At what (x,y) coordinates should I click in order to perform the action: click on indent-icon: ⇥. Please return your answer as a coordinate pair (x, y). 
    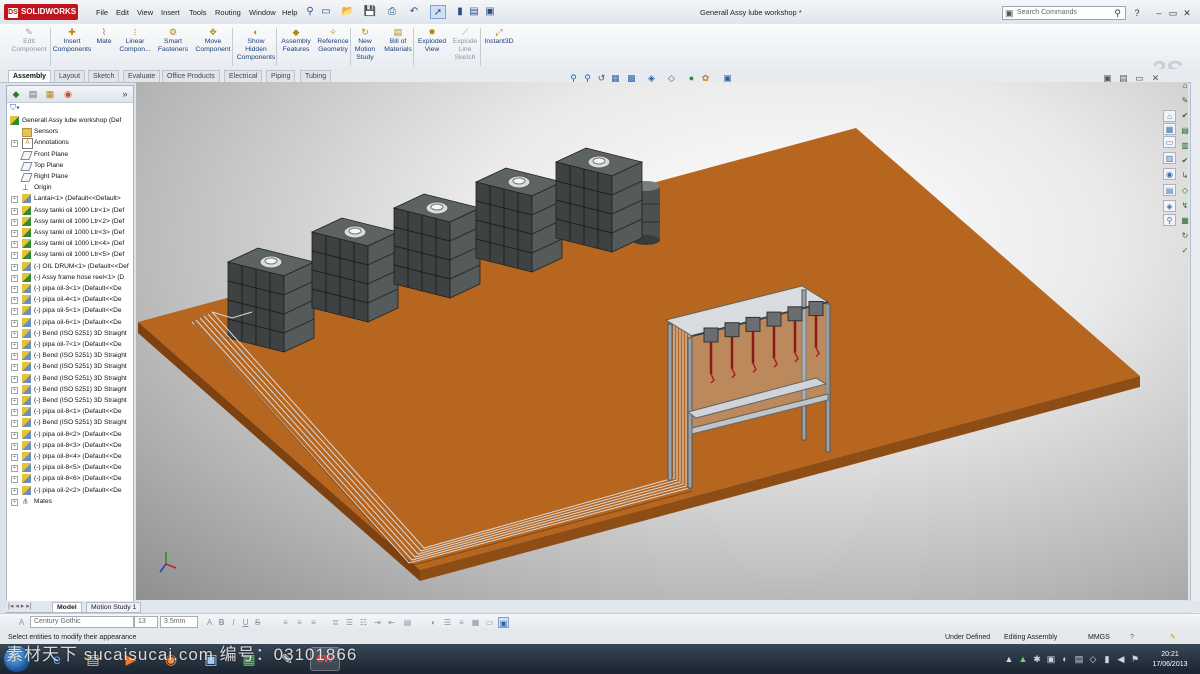
    Looking at the image, I should click on (377, 622).